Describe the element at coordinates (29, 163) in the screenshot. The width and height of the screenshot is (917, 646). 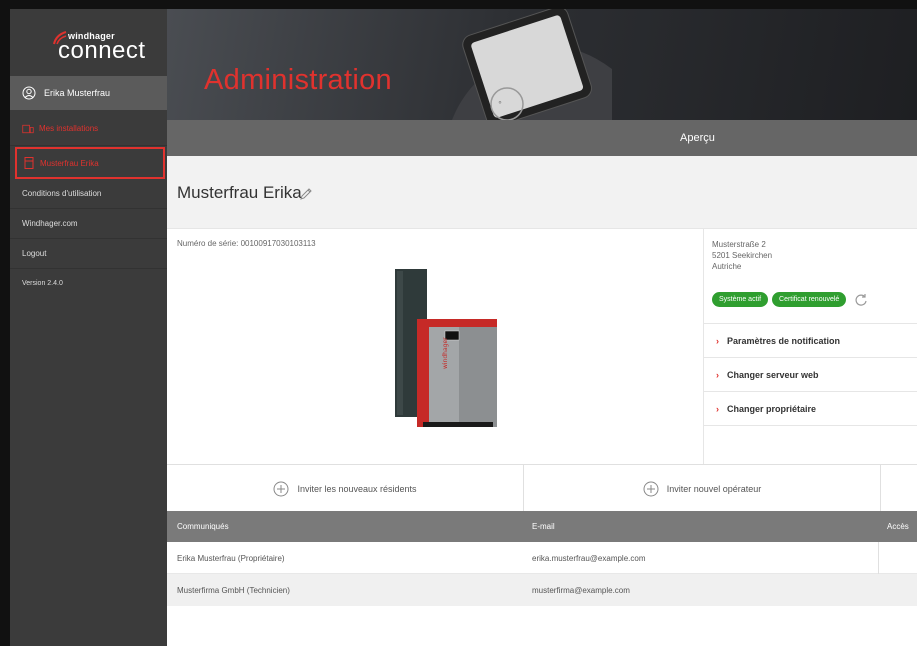
I see `device-icon` at that location.